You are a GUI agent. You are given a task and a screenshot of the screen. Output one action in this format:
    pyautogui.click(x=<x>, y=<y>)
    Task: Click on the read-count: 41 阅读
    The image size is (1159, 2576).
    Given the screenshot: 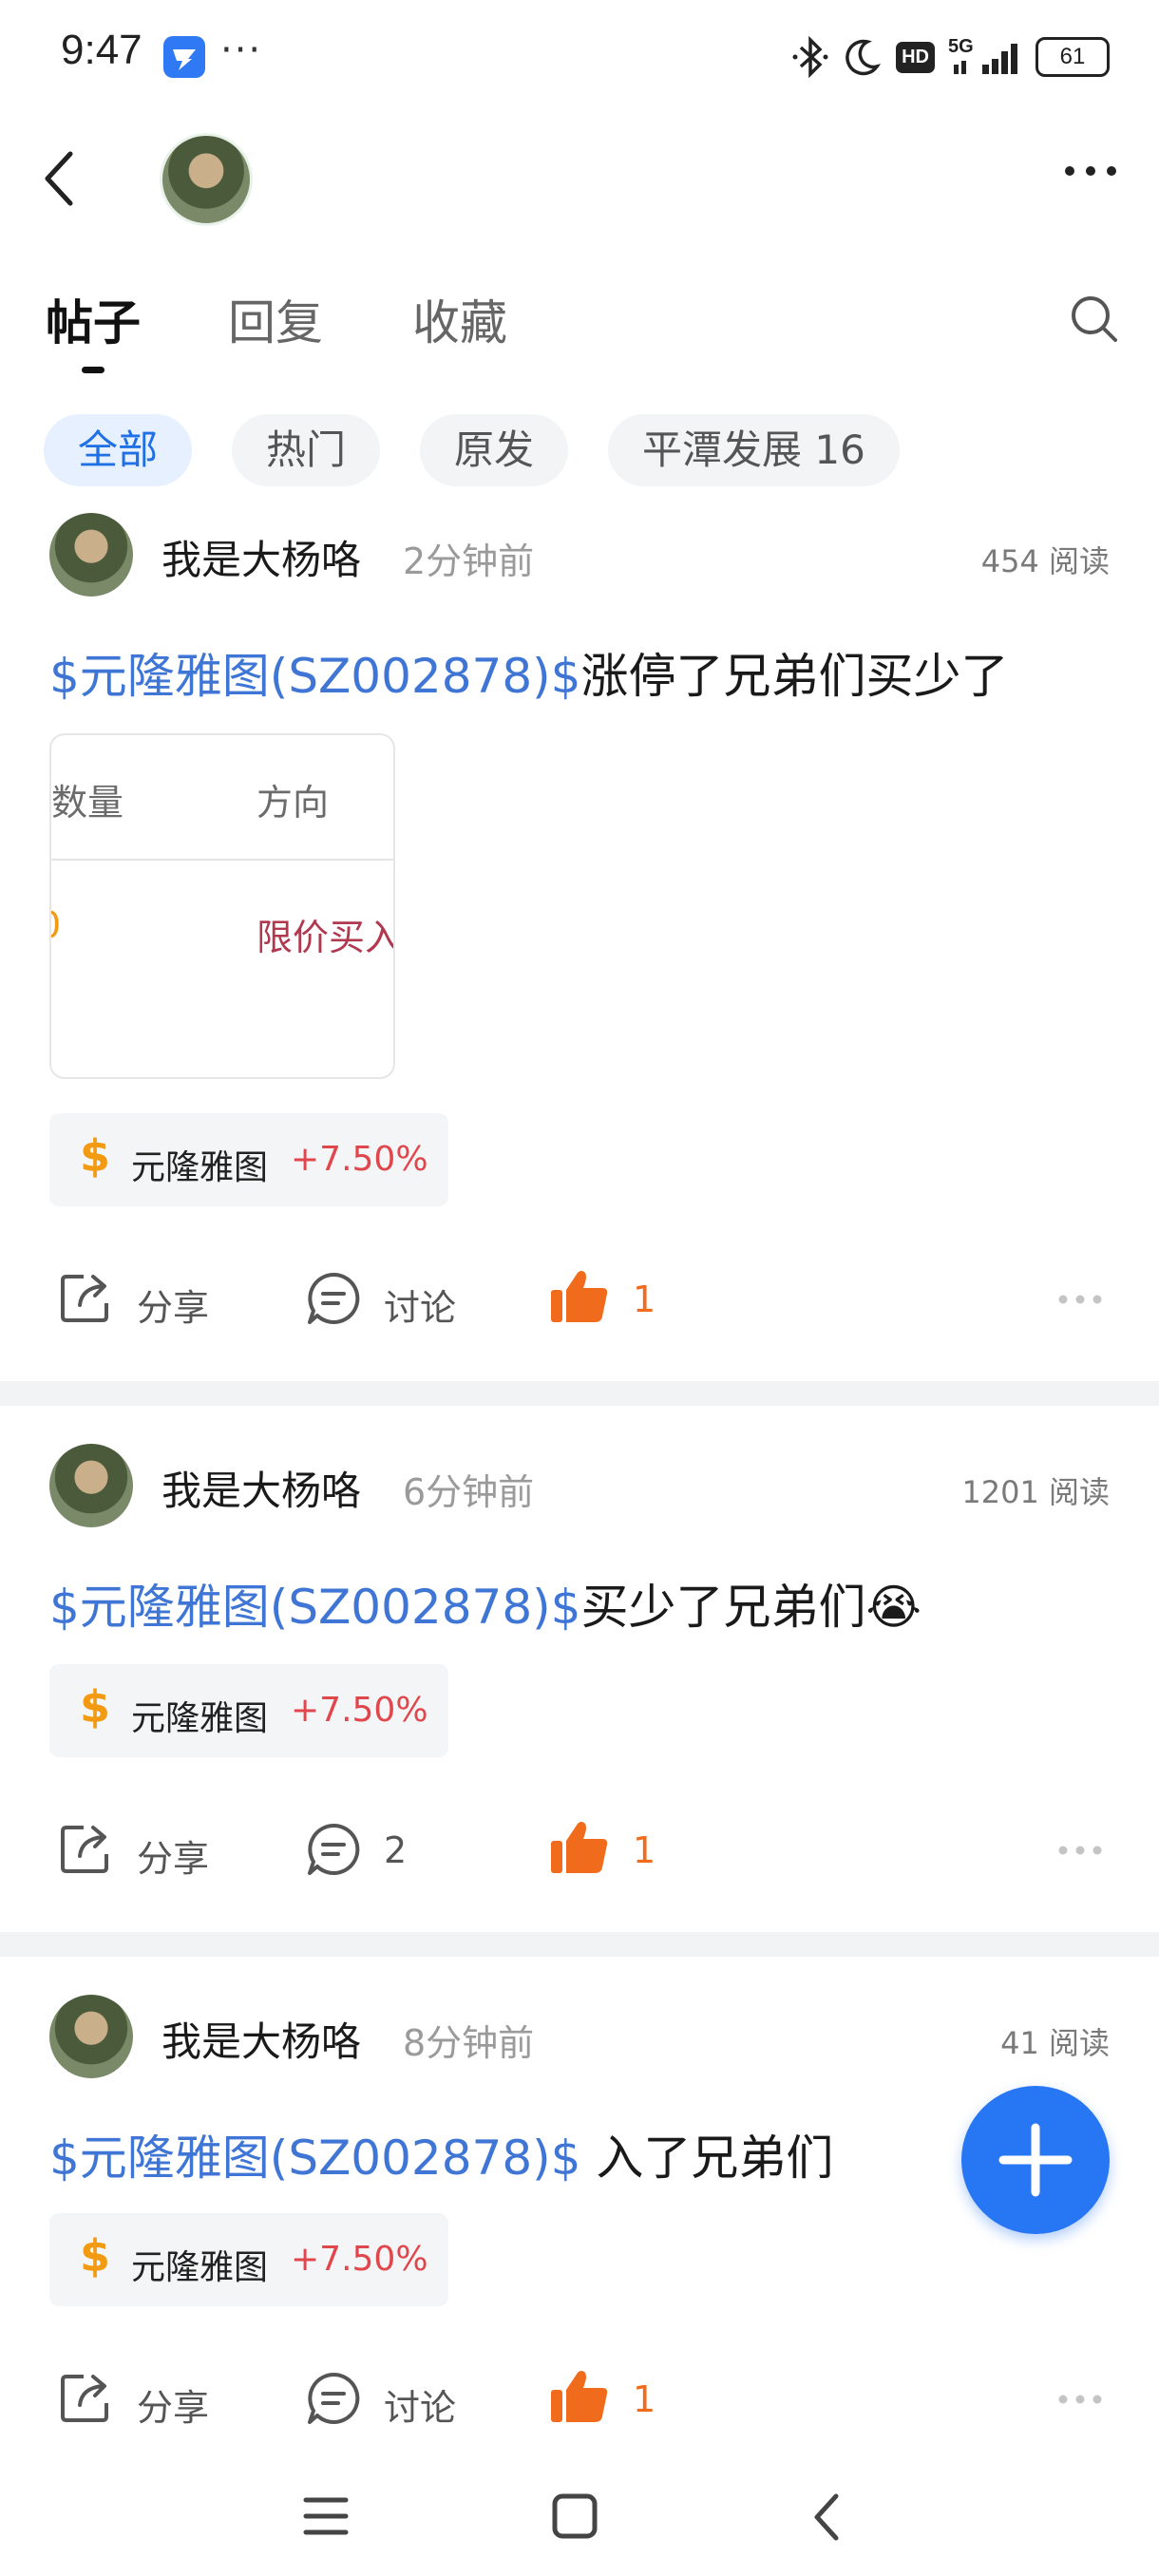 What is the action you would take?
    pyautogui.click(x=1055, y=2043)
    